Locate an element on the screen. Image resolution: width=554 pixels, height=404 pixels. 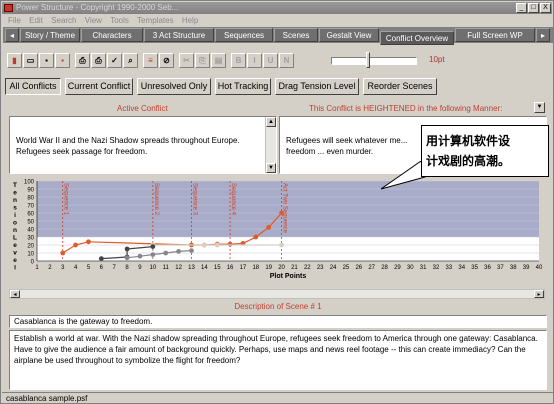
x-tick-label: 27 is located at coordinates (371, 268).